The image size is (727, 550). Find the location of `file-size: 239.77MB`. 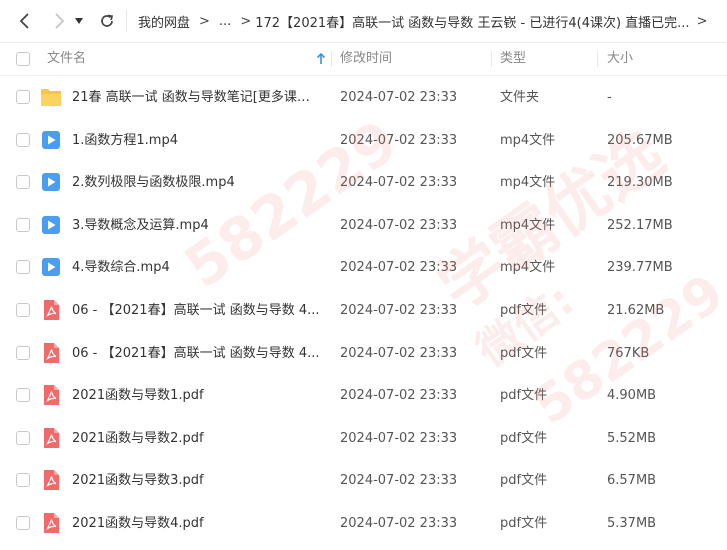

file-size: 239.77MB is located at coordinates (640, 268).